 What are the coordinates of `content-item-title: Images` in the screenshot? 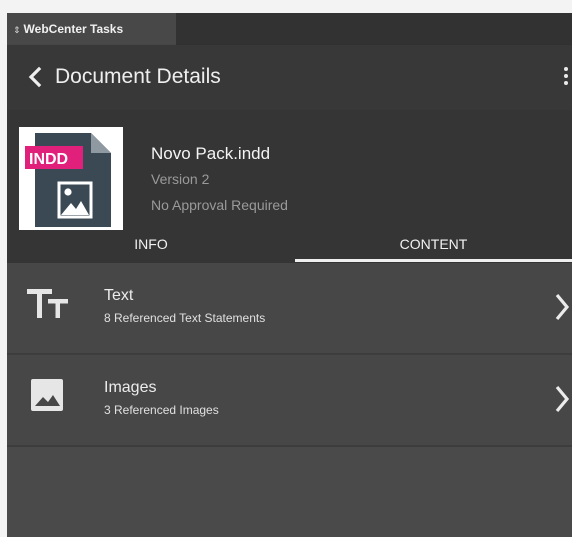 It's located at (130, 387).